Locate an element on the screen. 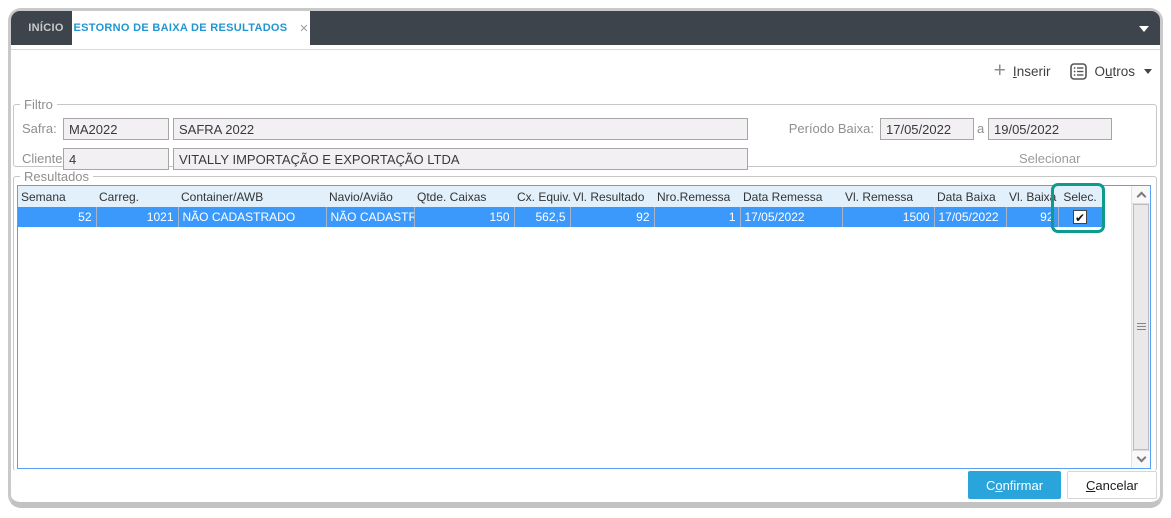 The height and width of the screenshot is (518, 1171). cell-semana: 52 is located at coordinates (57, 217).